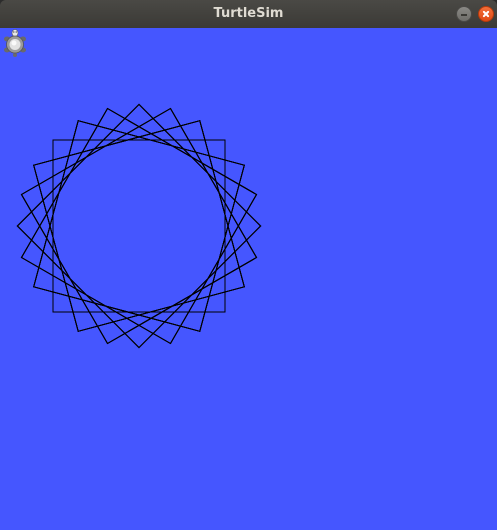  I want to click on title-bar: TurtleSim, so click(248, 14).